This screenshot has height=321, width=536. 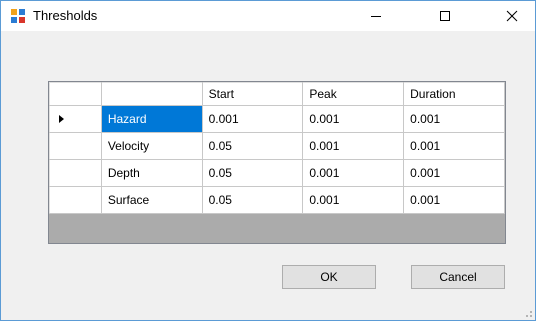 I want to click on title-bar: Thresholds, so click(x=268, y=16).